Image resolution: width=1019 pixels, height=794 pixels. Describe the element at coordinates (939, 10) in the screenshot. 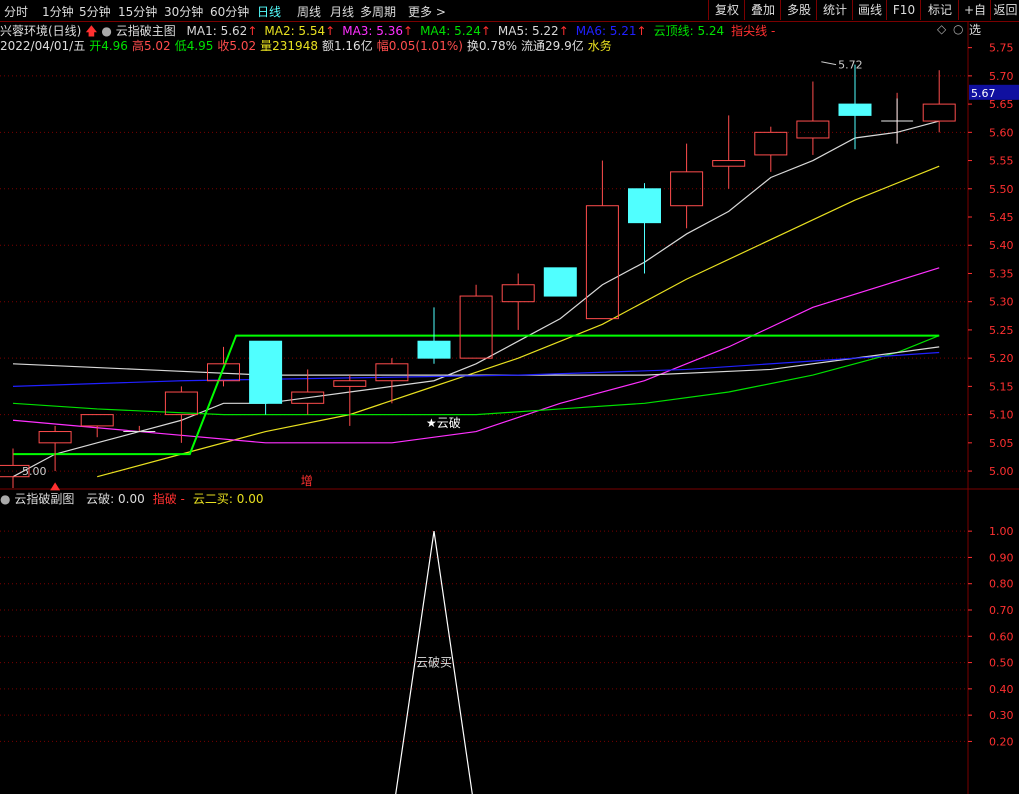

I see `toolbar-button-6: 标记` at that location.